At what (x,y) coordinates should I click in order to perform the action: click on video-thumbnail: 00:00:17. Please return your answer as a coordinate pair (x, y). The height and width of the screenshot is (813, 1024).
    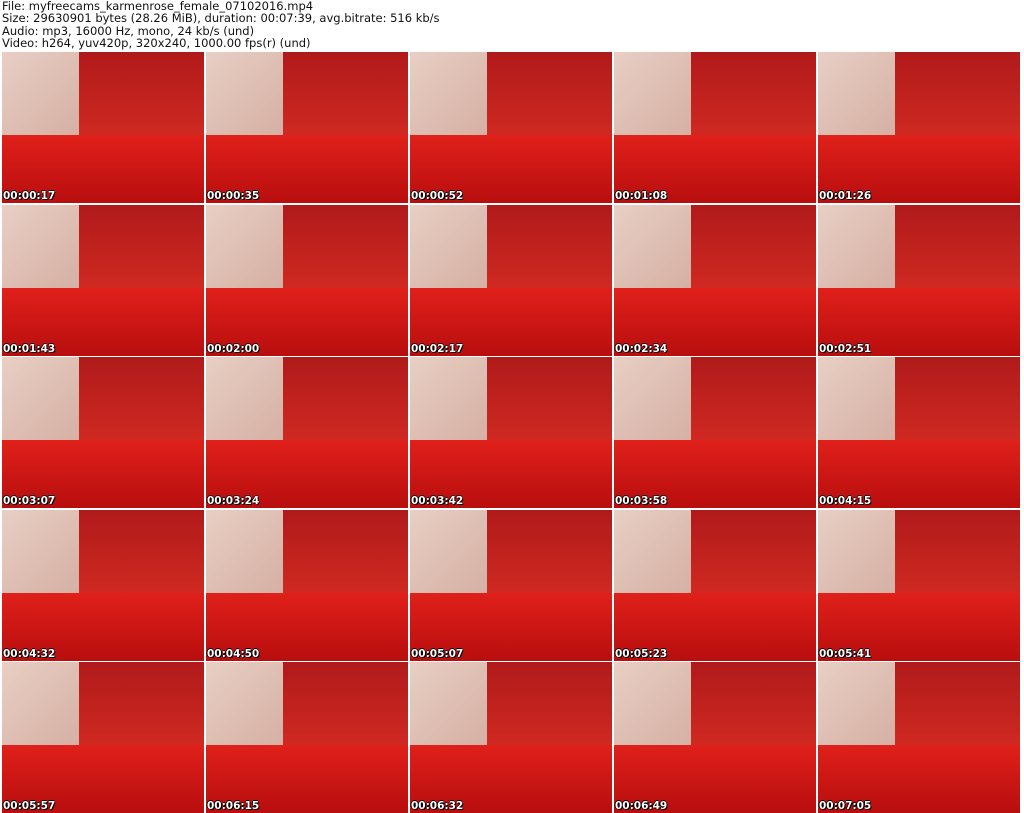
    Looking at the image, I should click on (103, 127).